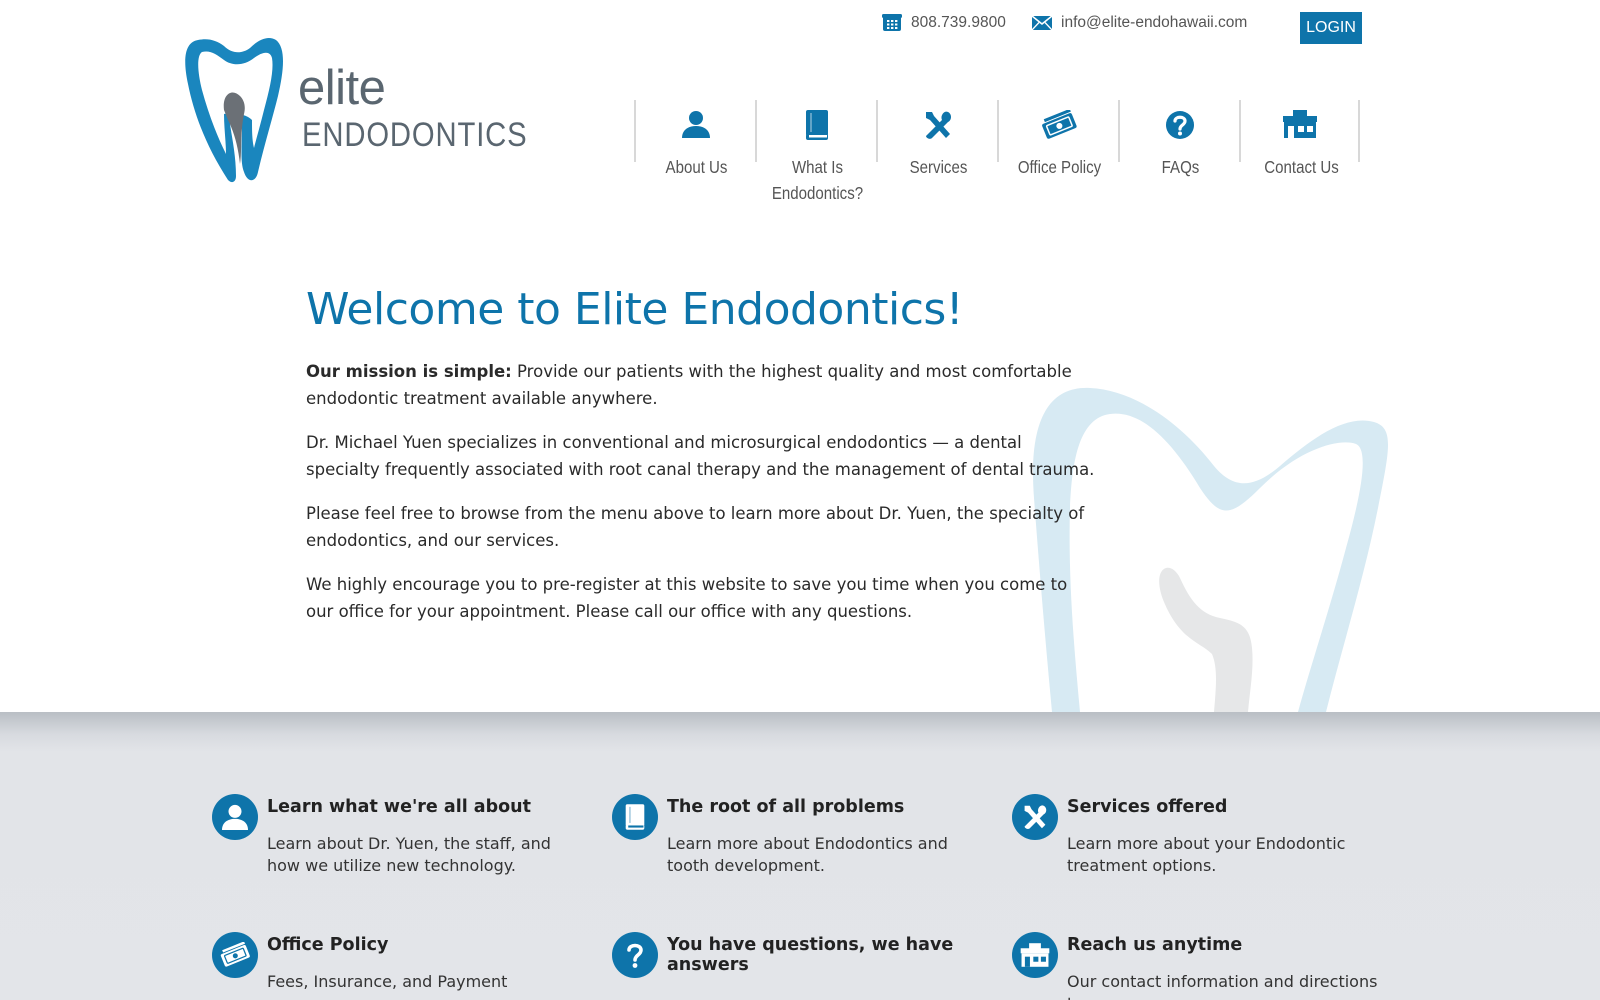 Image resolution: width=1600 pixels, height=1000 pixels. What do you see at coordinates (415, 135) in the screenshot?
I see `logo-wordmark-endodontics: ENDODONTICS` at bounding box center [415, 135].